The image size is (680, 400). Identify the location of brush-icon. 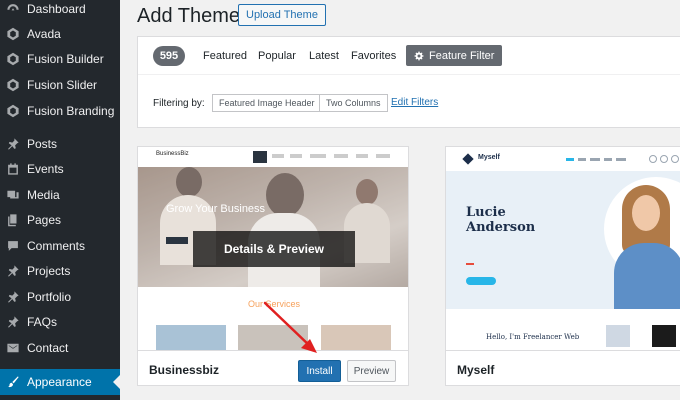
(13, 382).